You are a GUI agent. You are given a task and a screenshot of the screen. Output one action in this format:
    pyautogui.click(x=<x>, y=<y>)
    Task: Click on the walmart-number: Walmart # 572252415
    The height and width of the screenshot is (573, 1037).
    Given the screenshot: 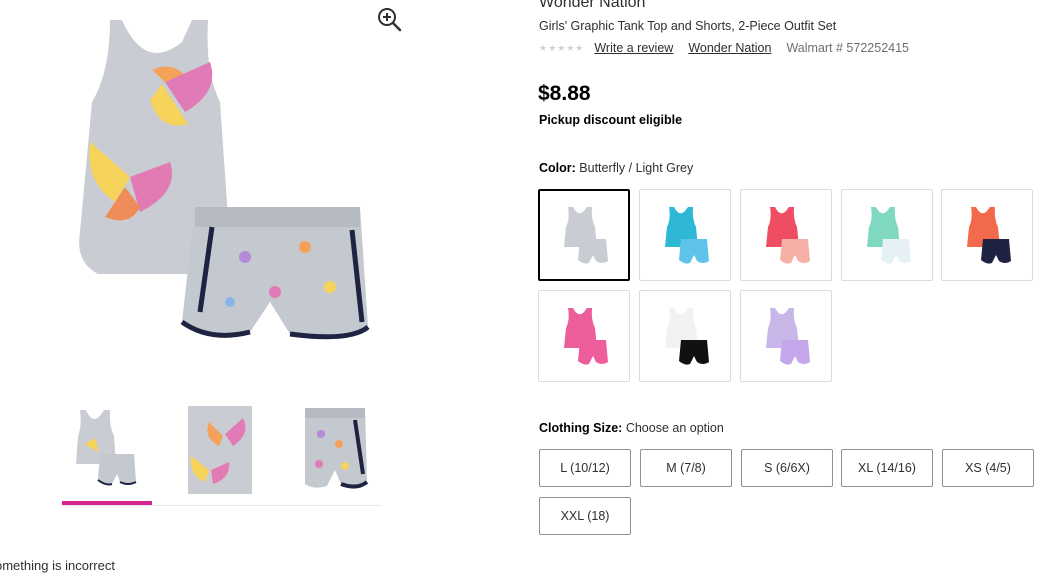 What is the action you would take?
    pyautogui.click(x=847, y=48)
    